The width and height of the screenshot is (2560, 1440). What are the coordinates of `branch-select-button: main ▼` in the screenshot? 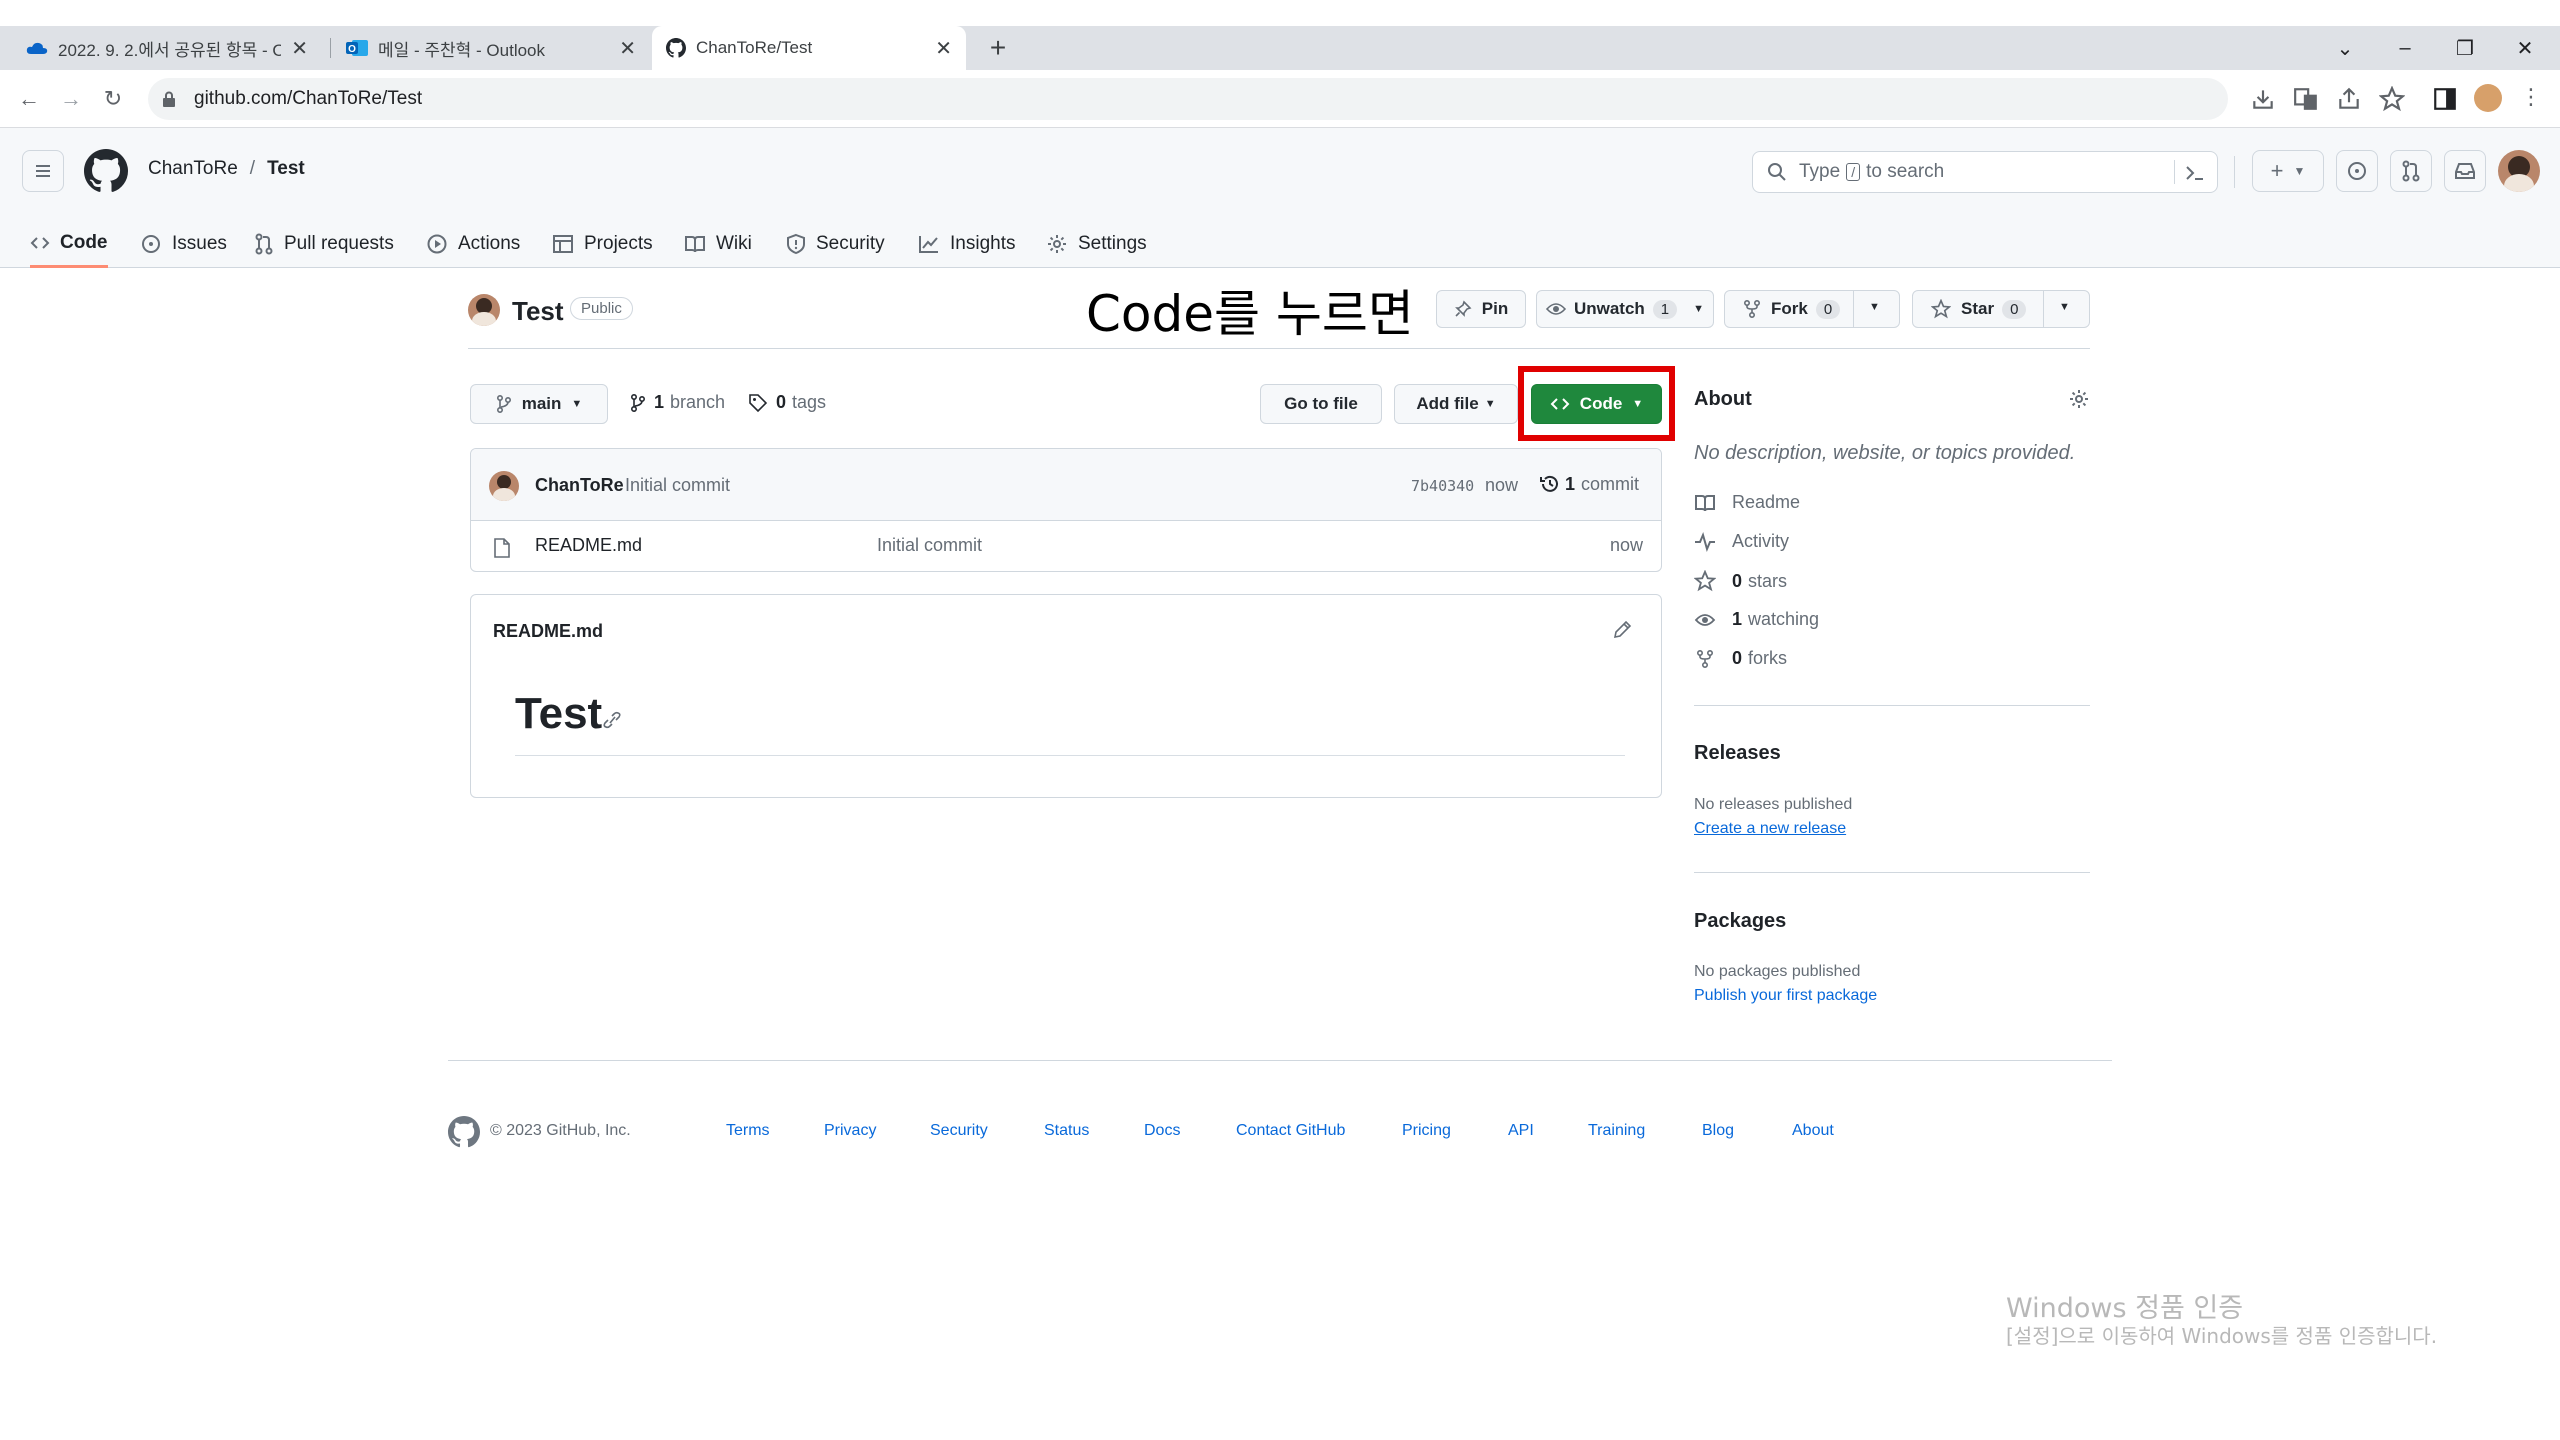 It's located at (539, 404).